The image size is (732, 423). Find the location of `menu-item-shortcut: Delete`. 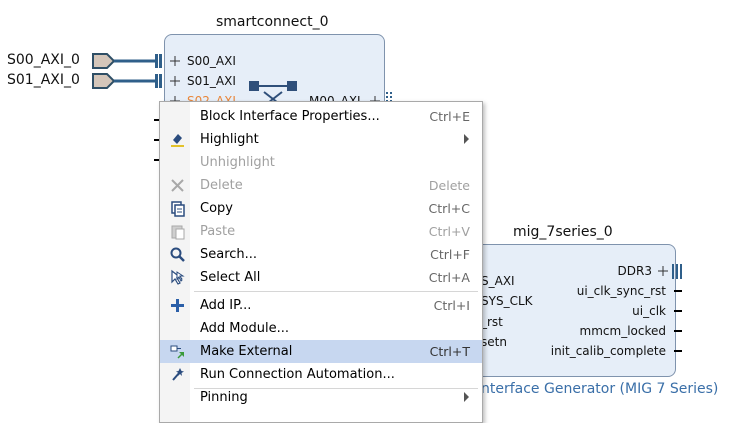

menu-item-shortcut: Delete is located at coordinates (449, 185).